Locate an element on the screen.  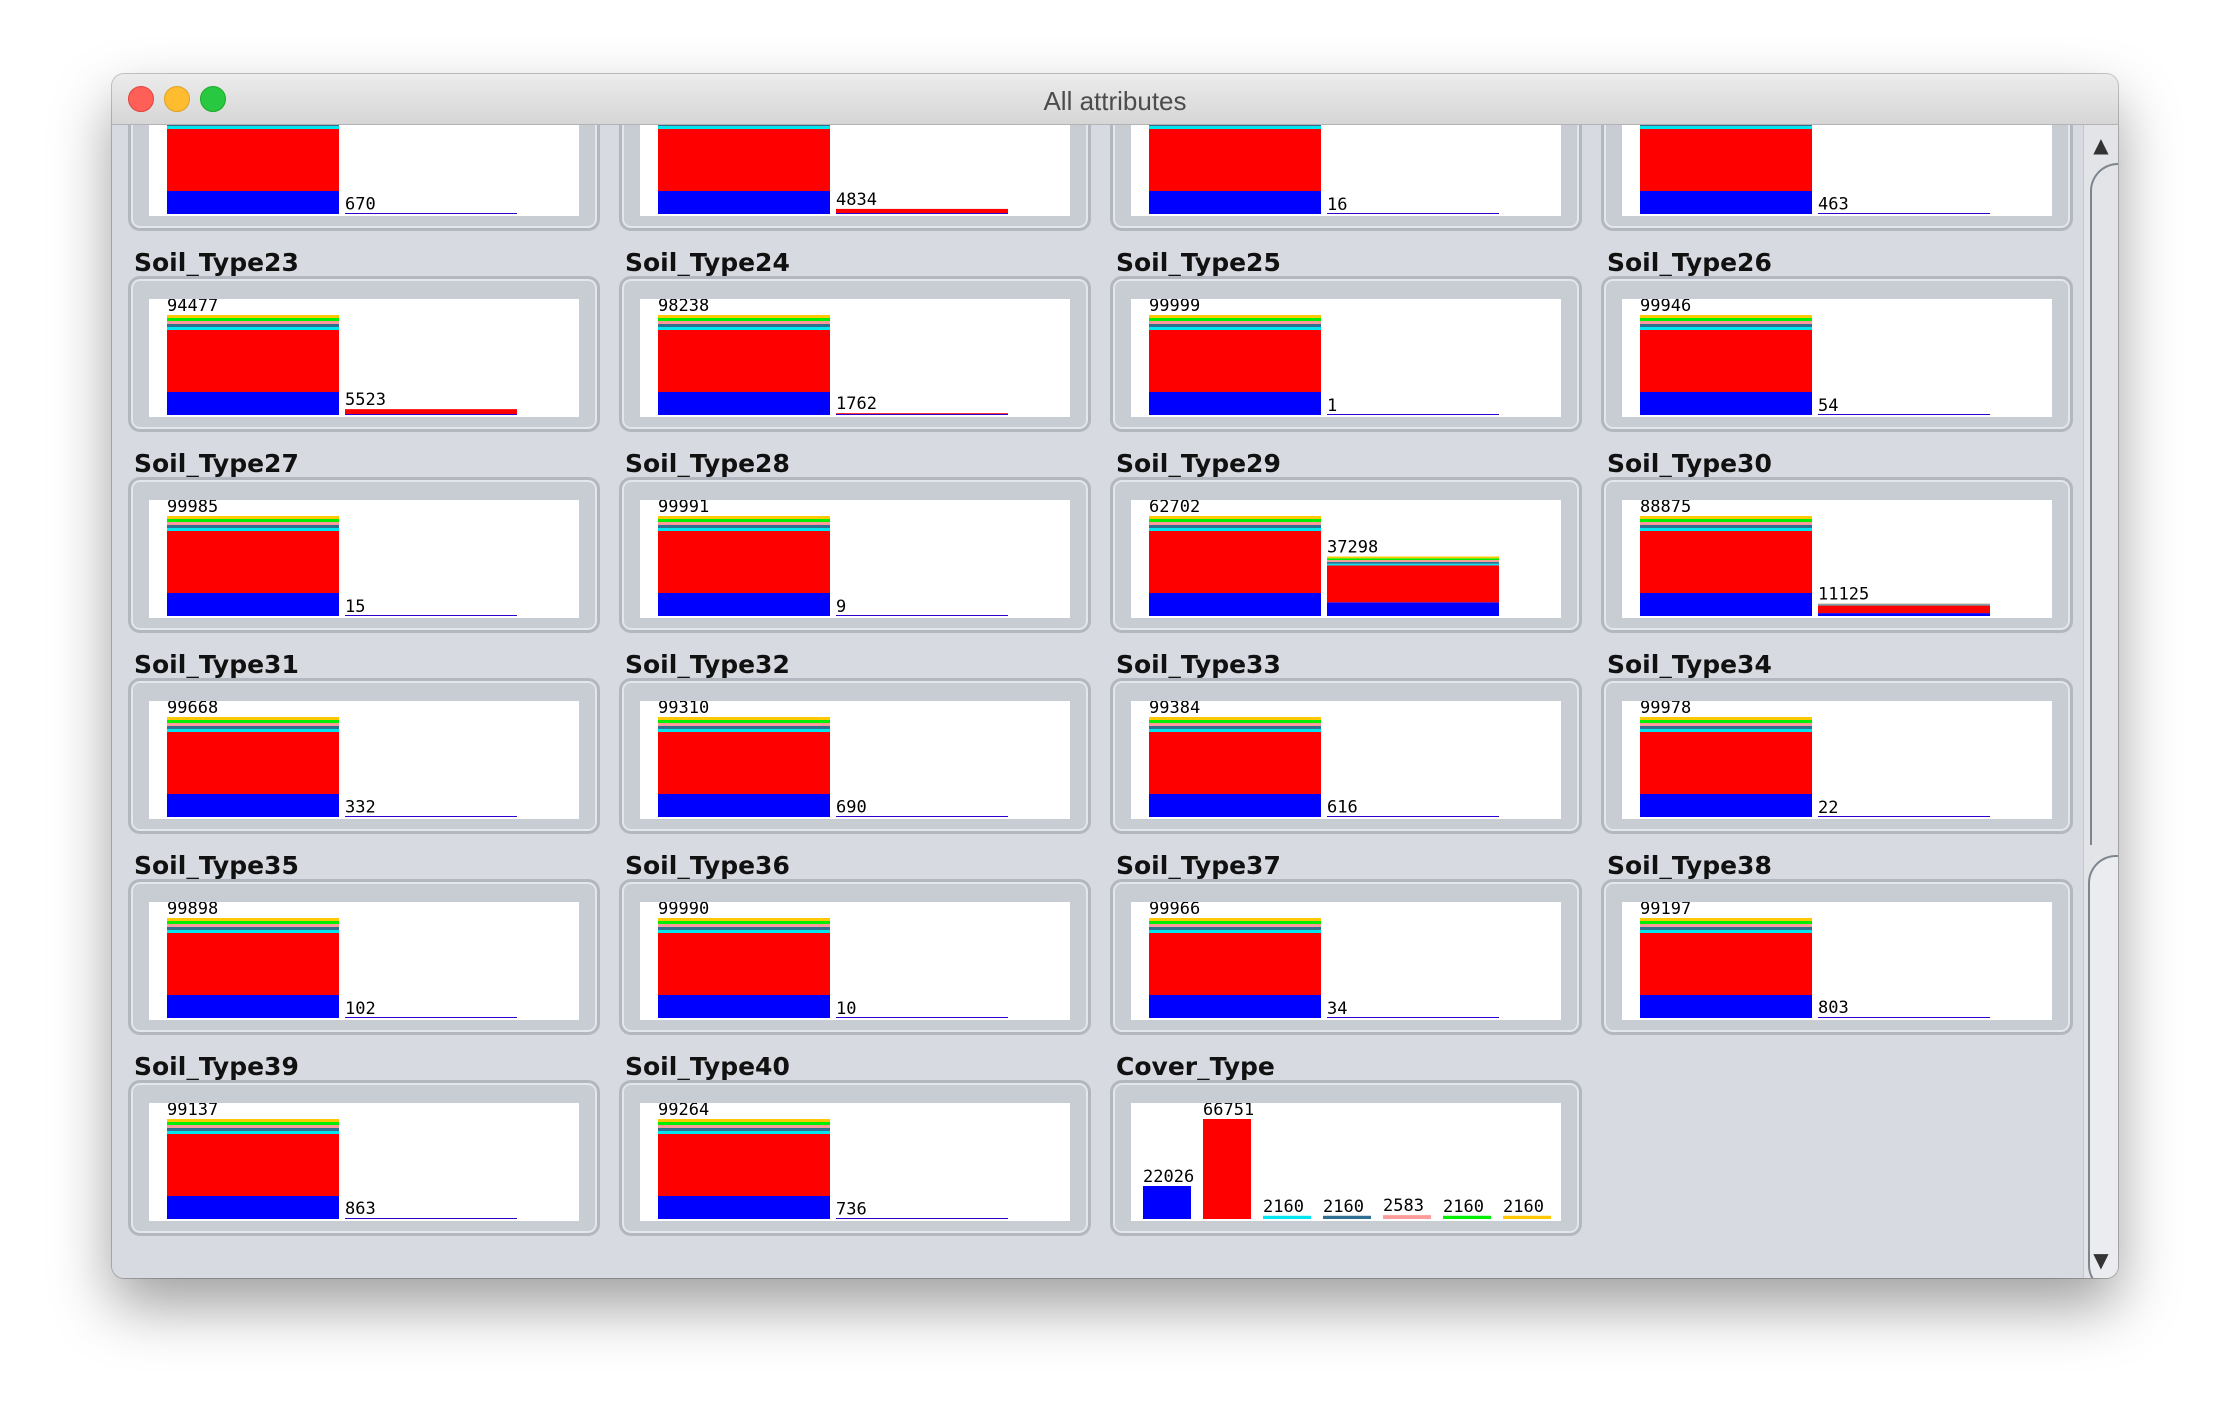
attribute-panel: Soil_Type28 99991 9 is located at coordinates (855, 541).